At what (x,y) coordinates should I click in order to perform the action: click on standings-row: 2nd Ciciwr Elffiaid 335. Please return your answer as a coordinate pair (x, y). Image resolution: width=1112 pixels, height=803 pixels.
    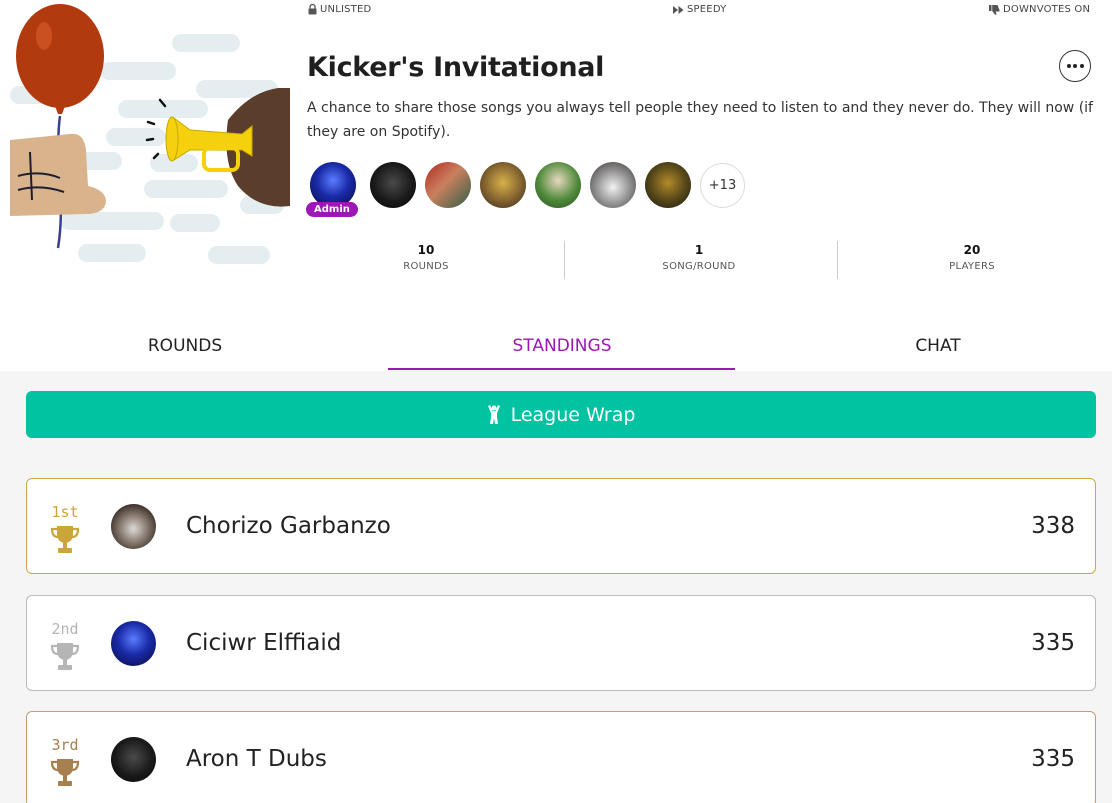
    Looking at the image, I should click on (561, 643).